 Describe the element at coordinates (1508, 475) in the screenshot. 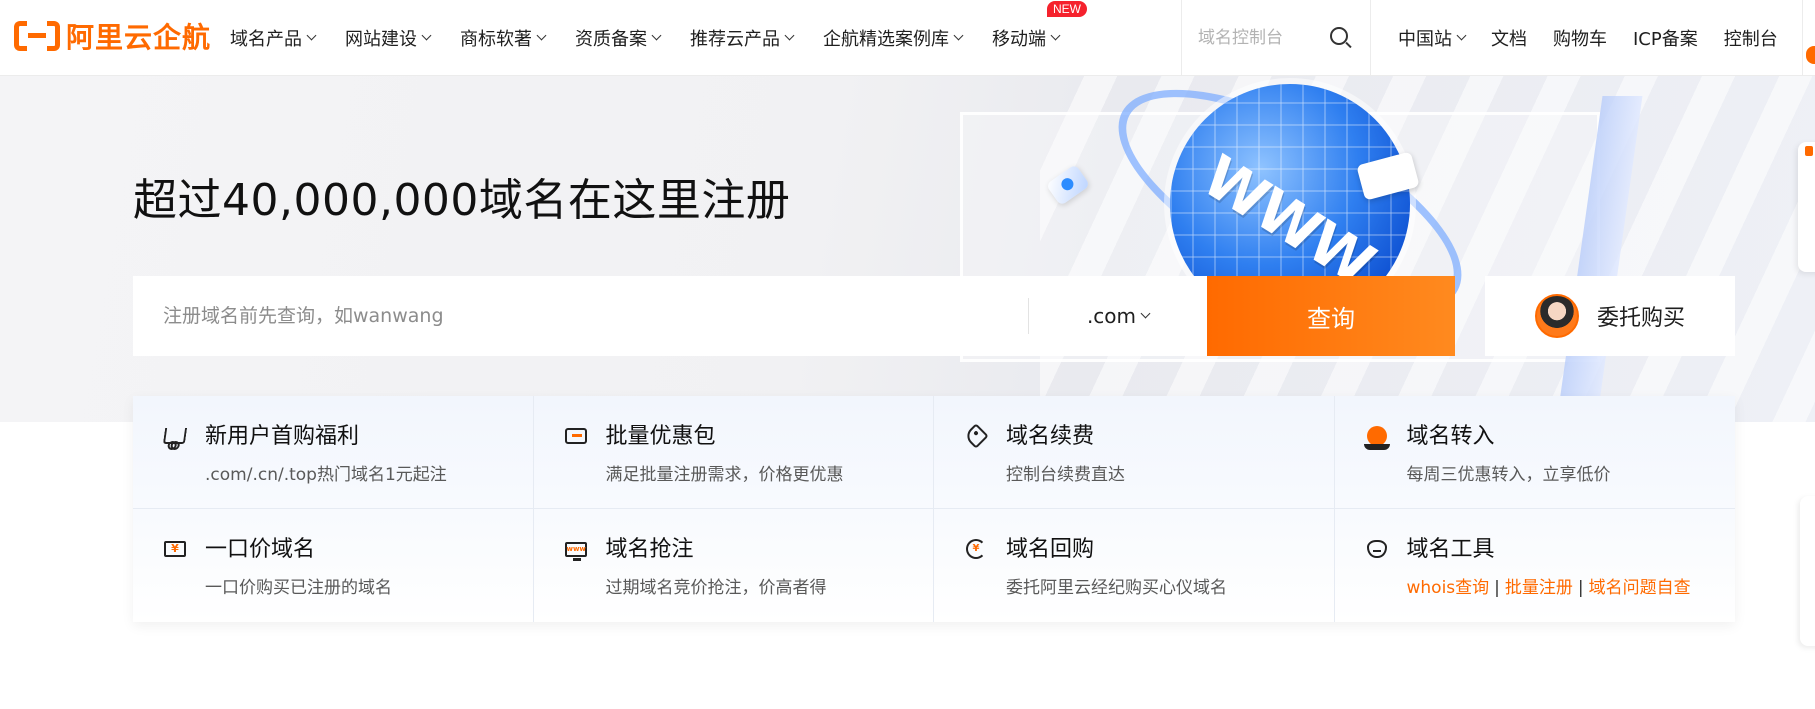

I see `feature-desc: 每周三优惠转入，立享低价` at that location.